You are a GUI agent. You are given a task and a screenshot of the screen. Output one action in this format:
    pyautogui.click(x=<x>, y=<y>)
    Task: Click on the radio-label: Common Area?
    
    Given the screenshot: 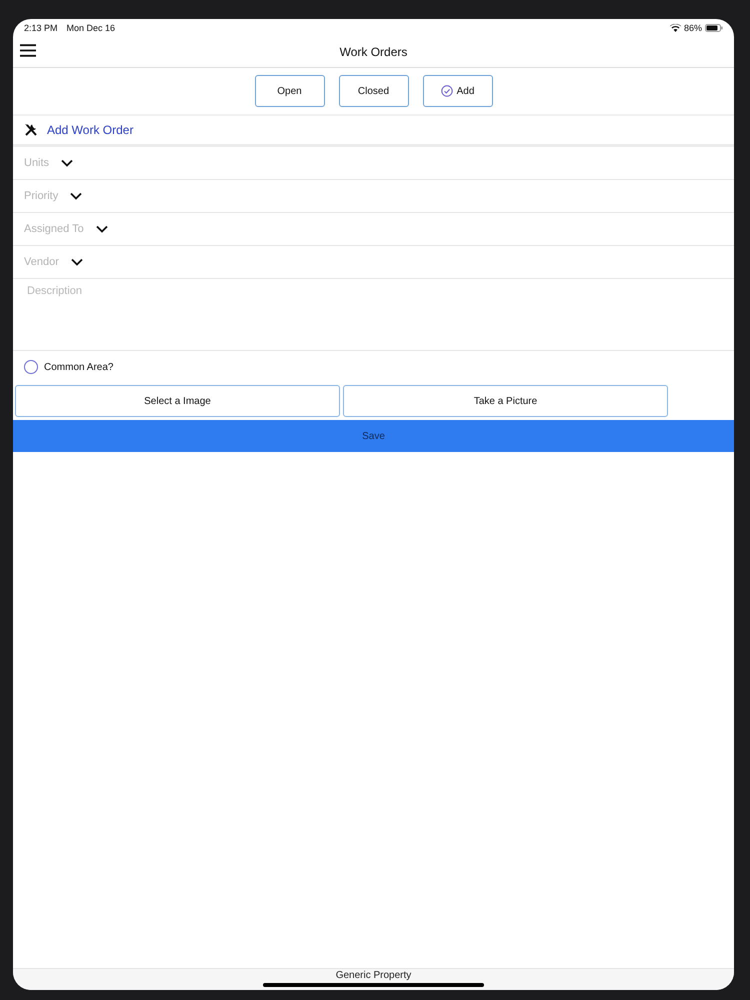 What is the action you would take?
    pyautogui.click(x=79, y=367)
    